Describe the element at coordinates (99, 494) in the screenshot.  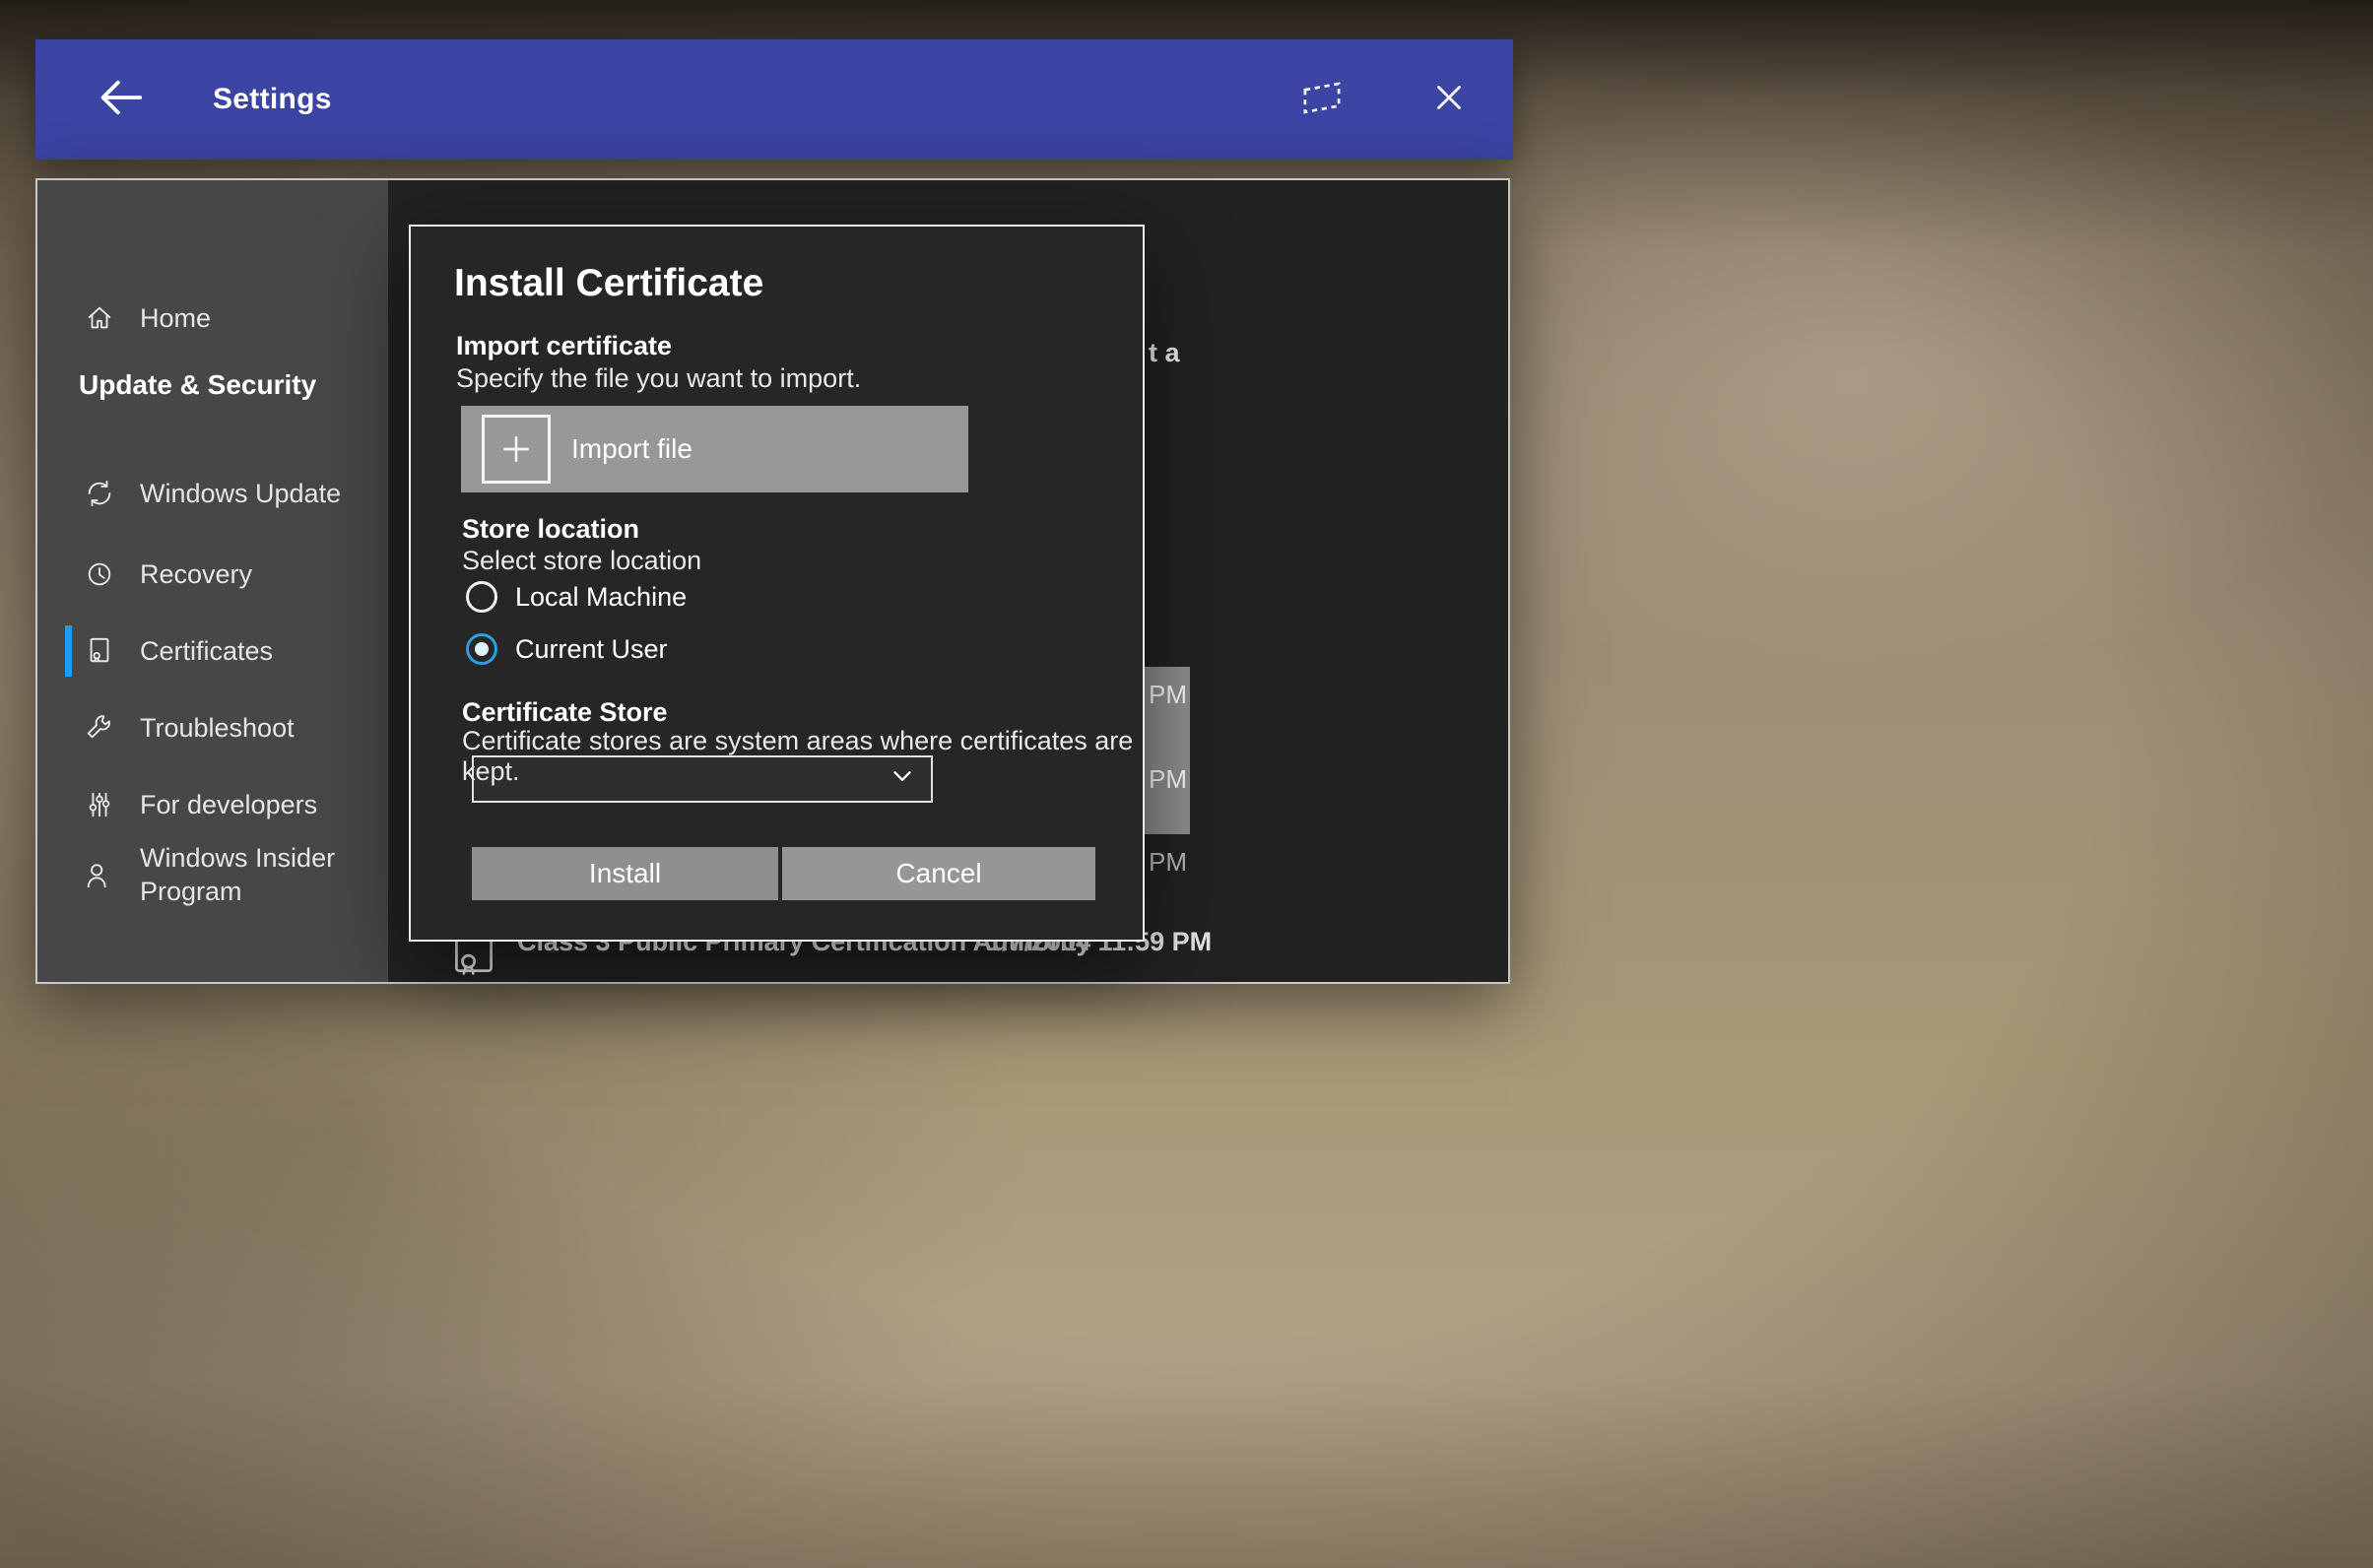
I see `sync-icon` at that location.